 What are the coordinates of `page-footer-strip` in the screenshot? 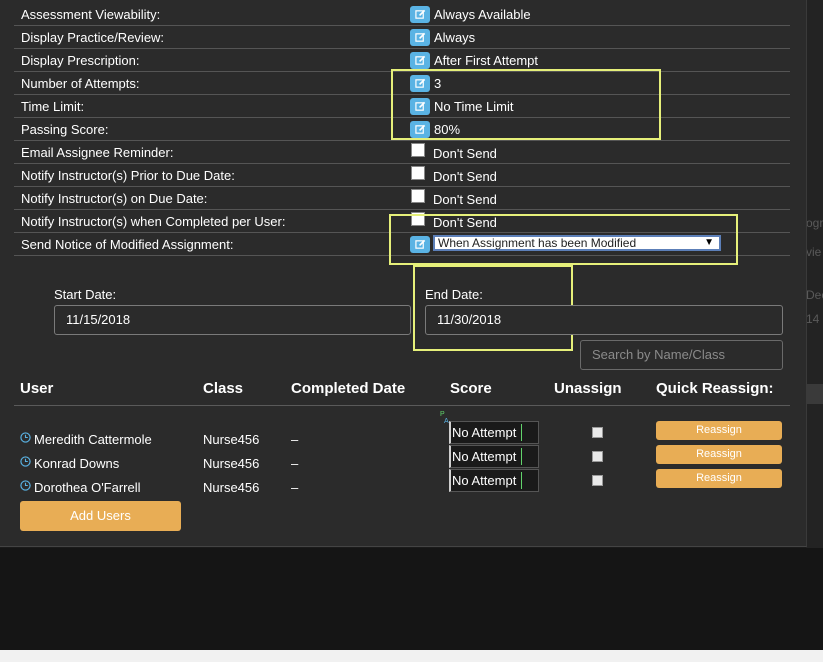 It's located at (411, 656).